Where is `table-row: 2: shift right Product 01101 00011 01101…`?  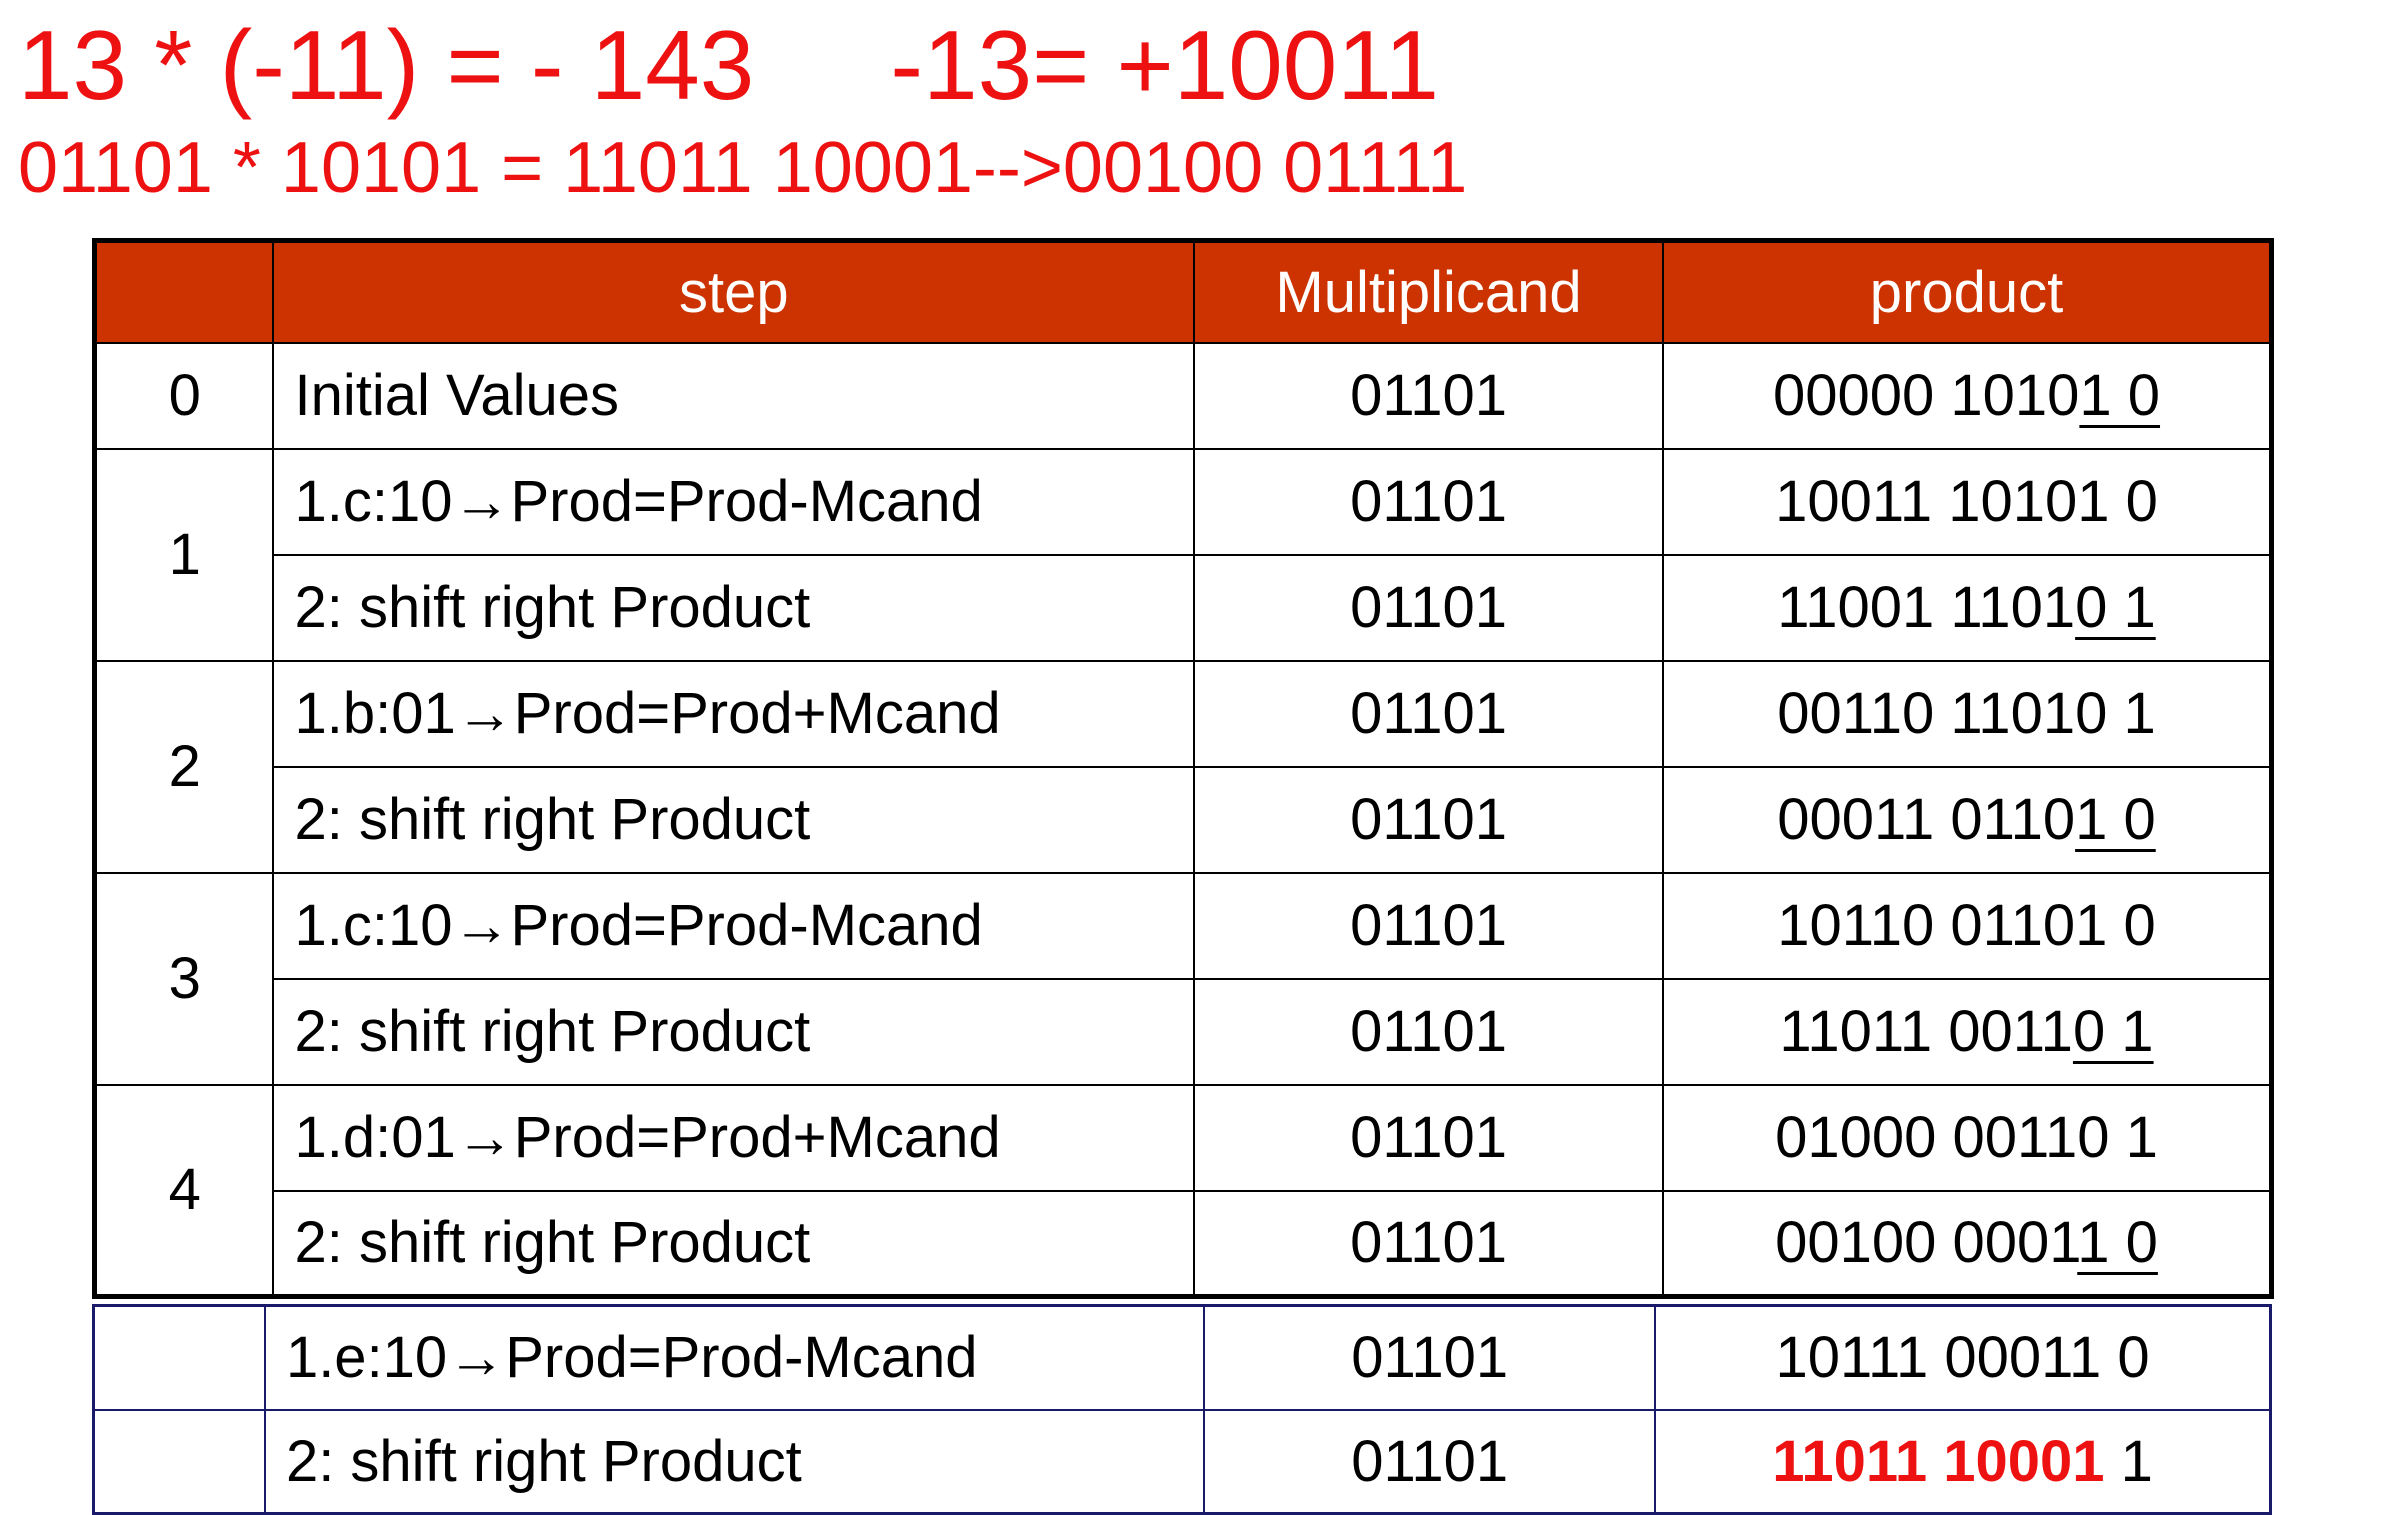
table-row: 2: shift right Product 01101 00011 01101… is located at coordinates (1184, 819).